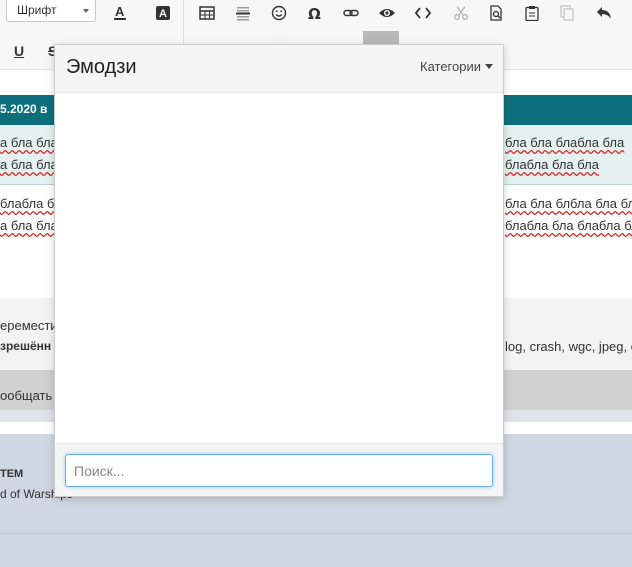 The width and height of the screenshot is (632, 567). I want to click on clipboard-icon, so click(532, 13).